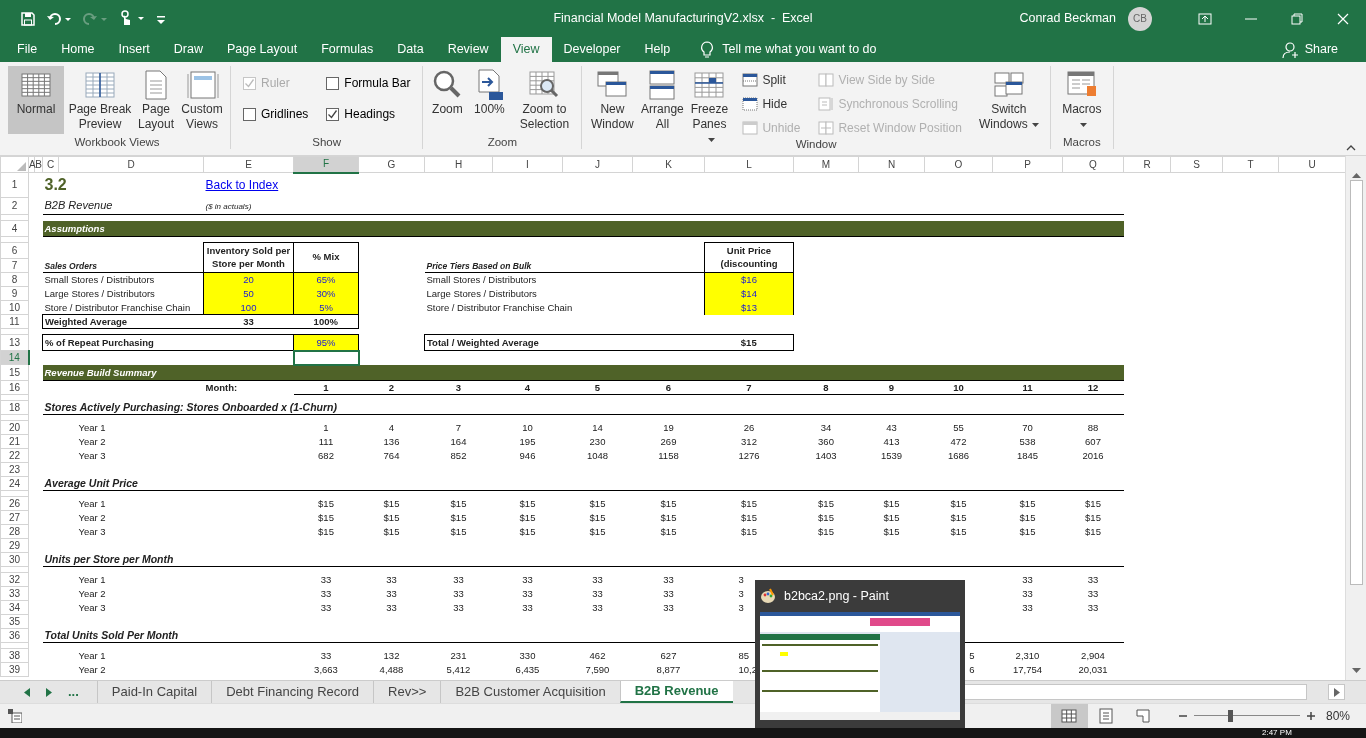 The image size is (1366, 738). I want to click on share-button: Share, so click(1309, 49).